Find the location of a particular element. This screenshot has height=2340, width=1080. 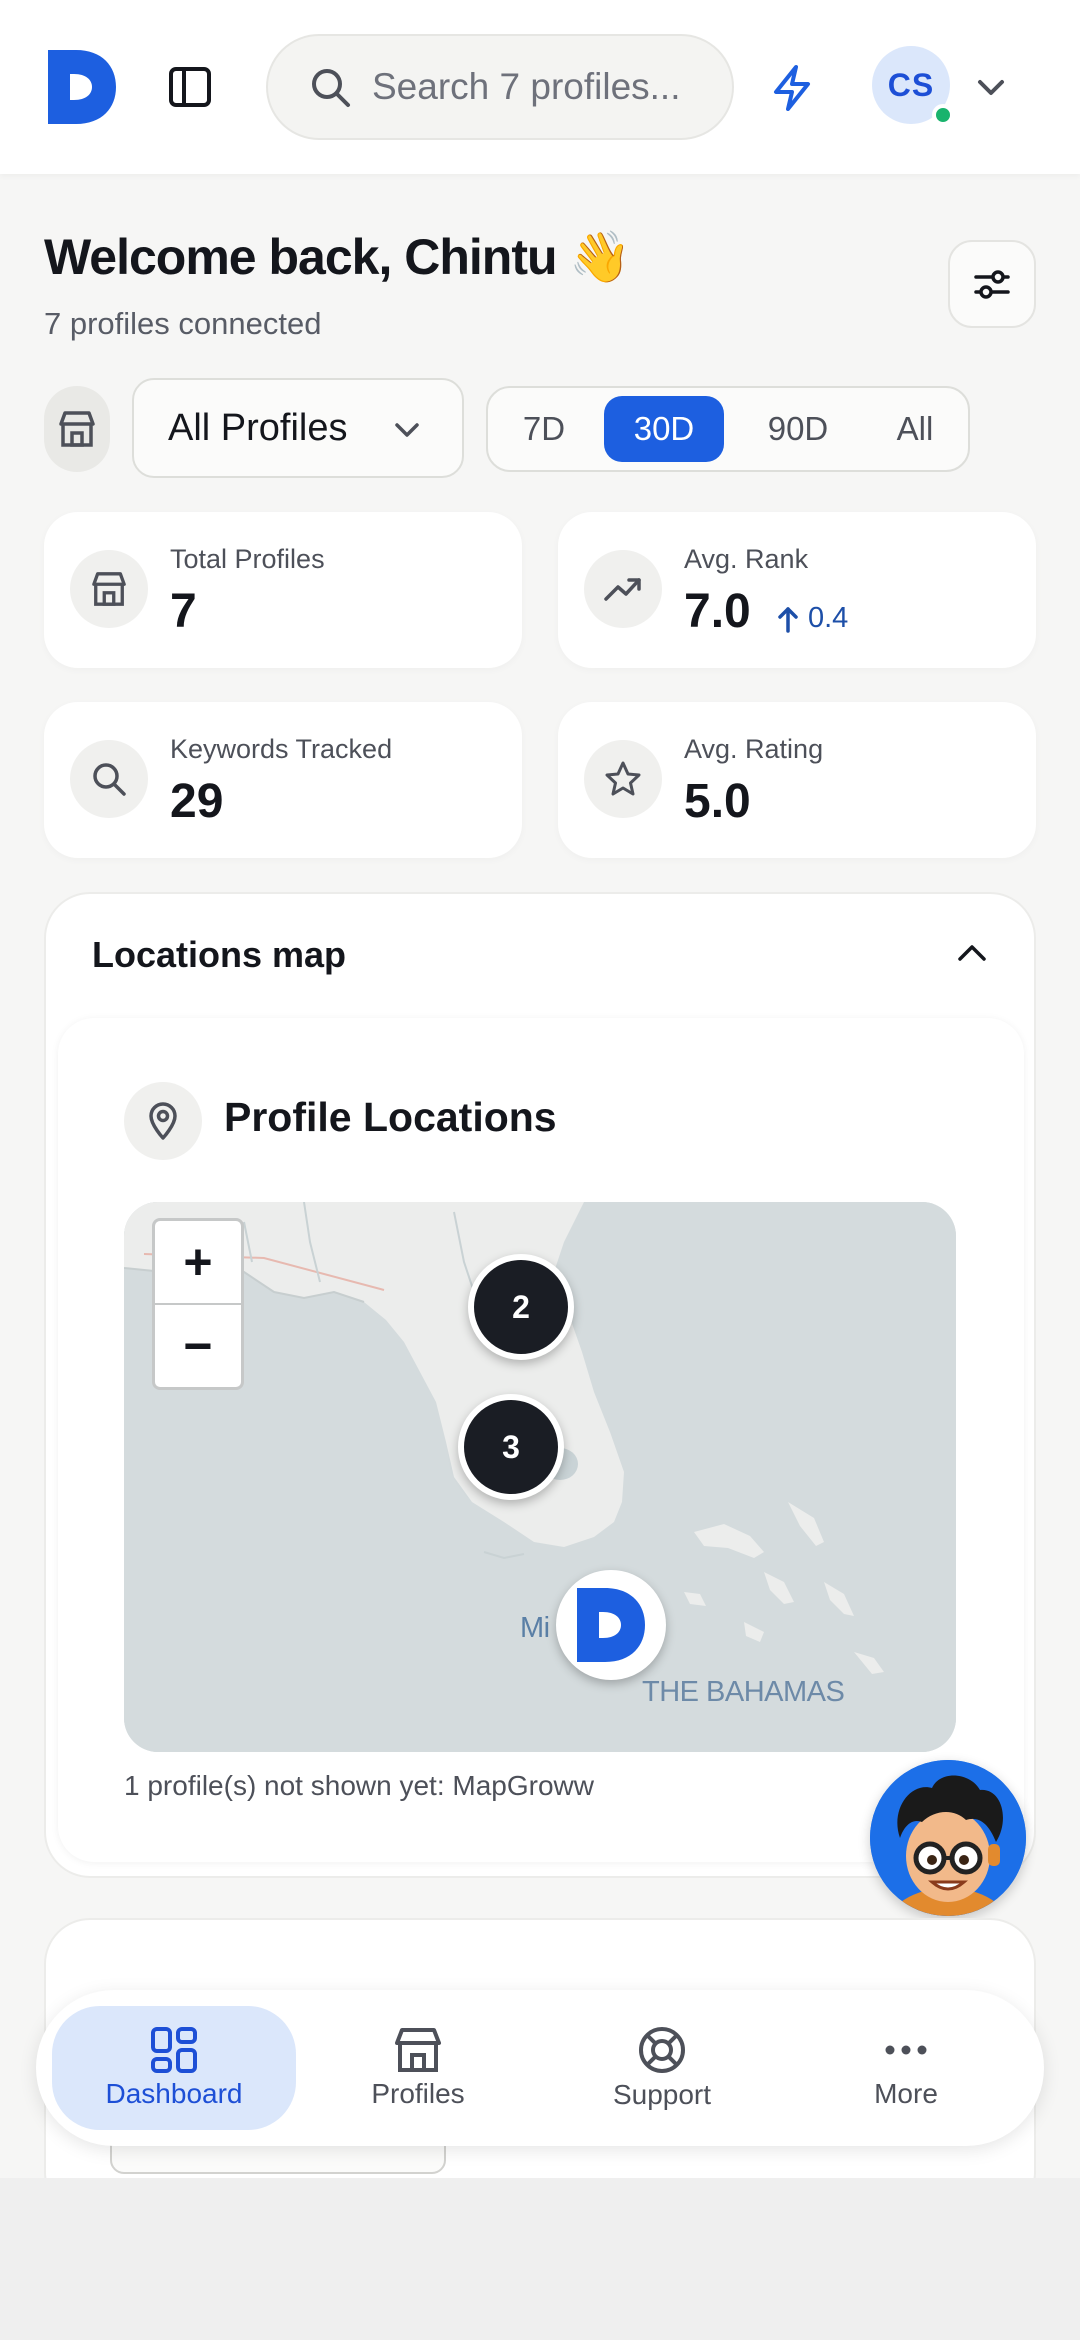

range-7d: 7D is located at coordinates (544, 429).